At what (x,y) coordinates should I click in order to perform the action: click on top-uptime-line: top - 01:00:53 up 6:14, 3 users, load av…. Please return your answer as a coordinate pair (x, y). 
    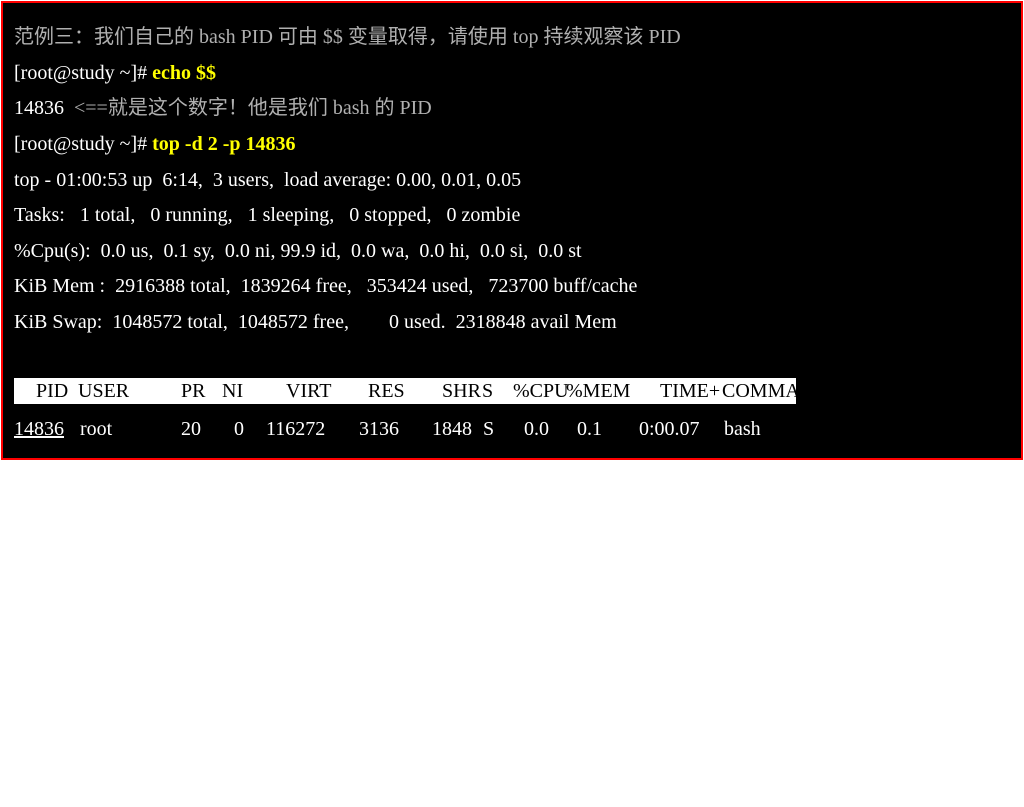
    Looking at the image, I should click on (268, 180).